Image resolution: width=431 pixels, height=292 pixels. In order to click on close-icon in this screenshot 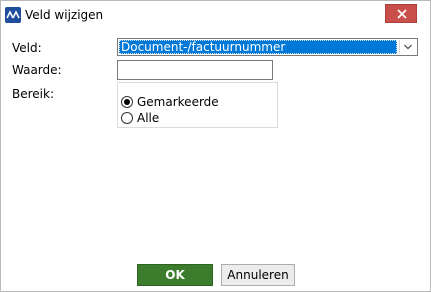, I will do `click(402, 14)`.